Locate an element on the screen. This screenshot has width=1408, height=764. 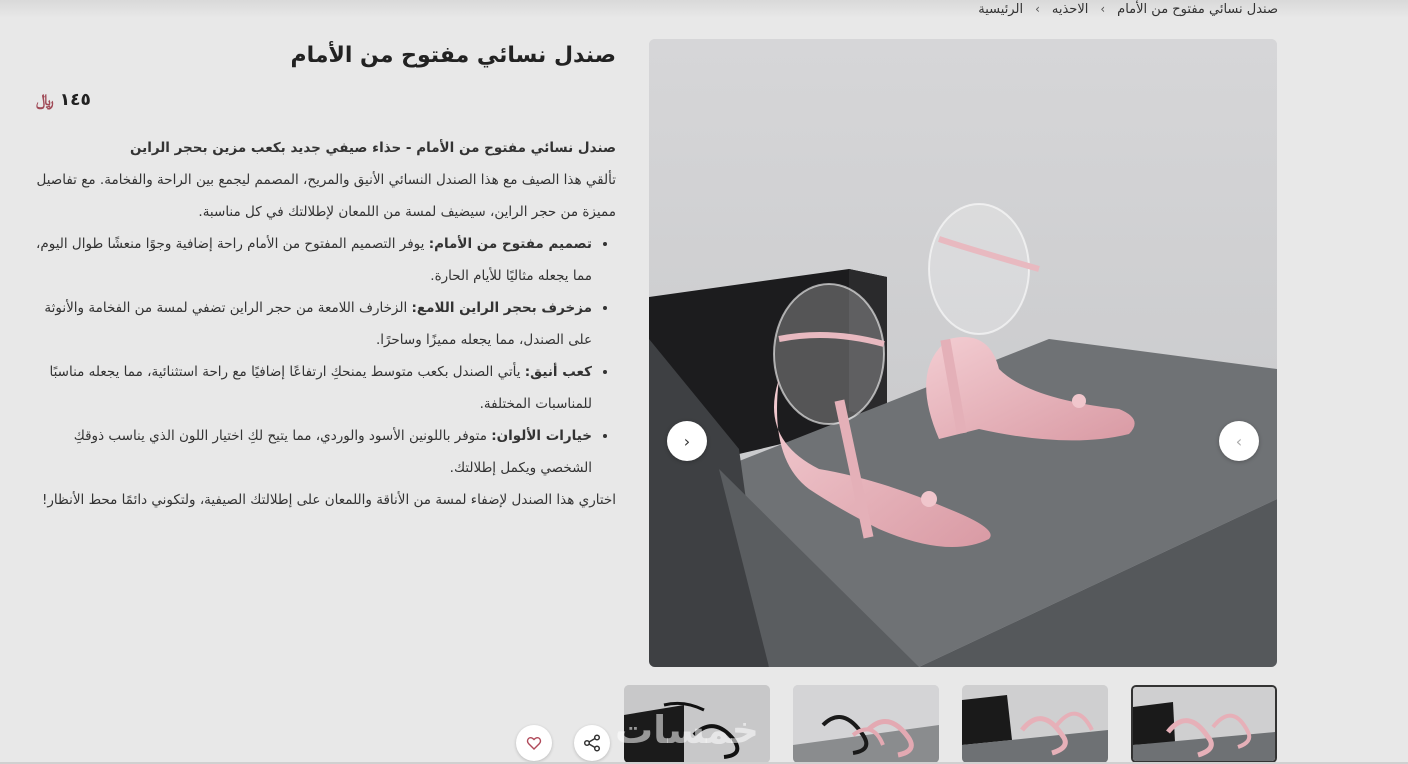
currency-icon: ﷼ is located at coordinates (45, 99).